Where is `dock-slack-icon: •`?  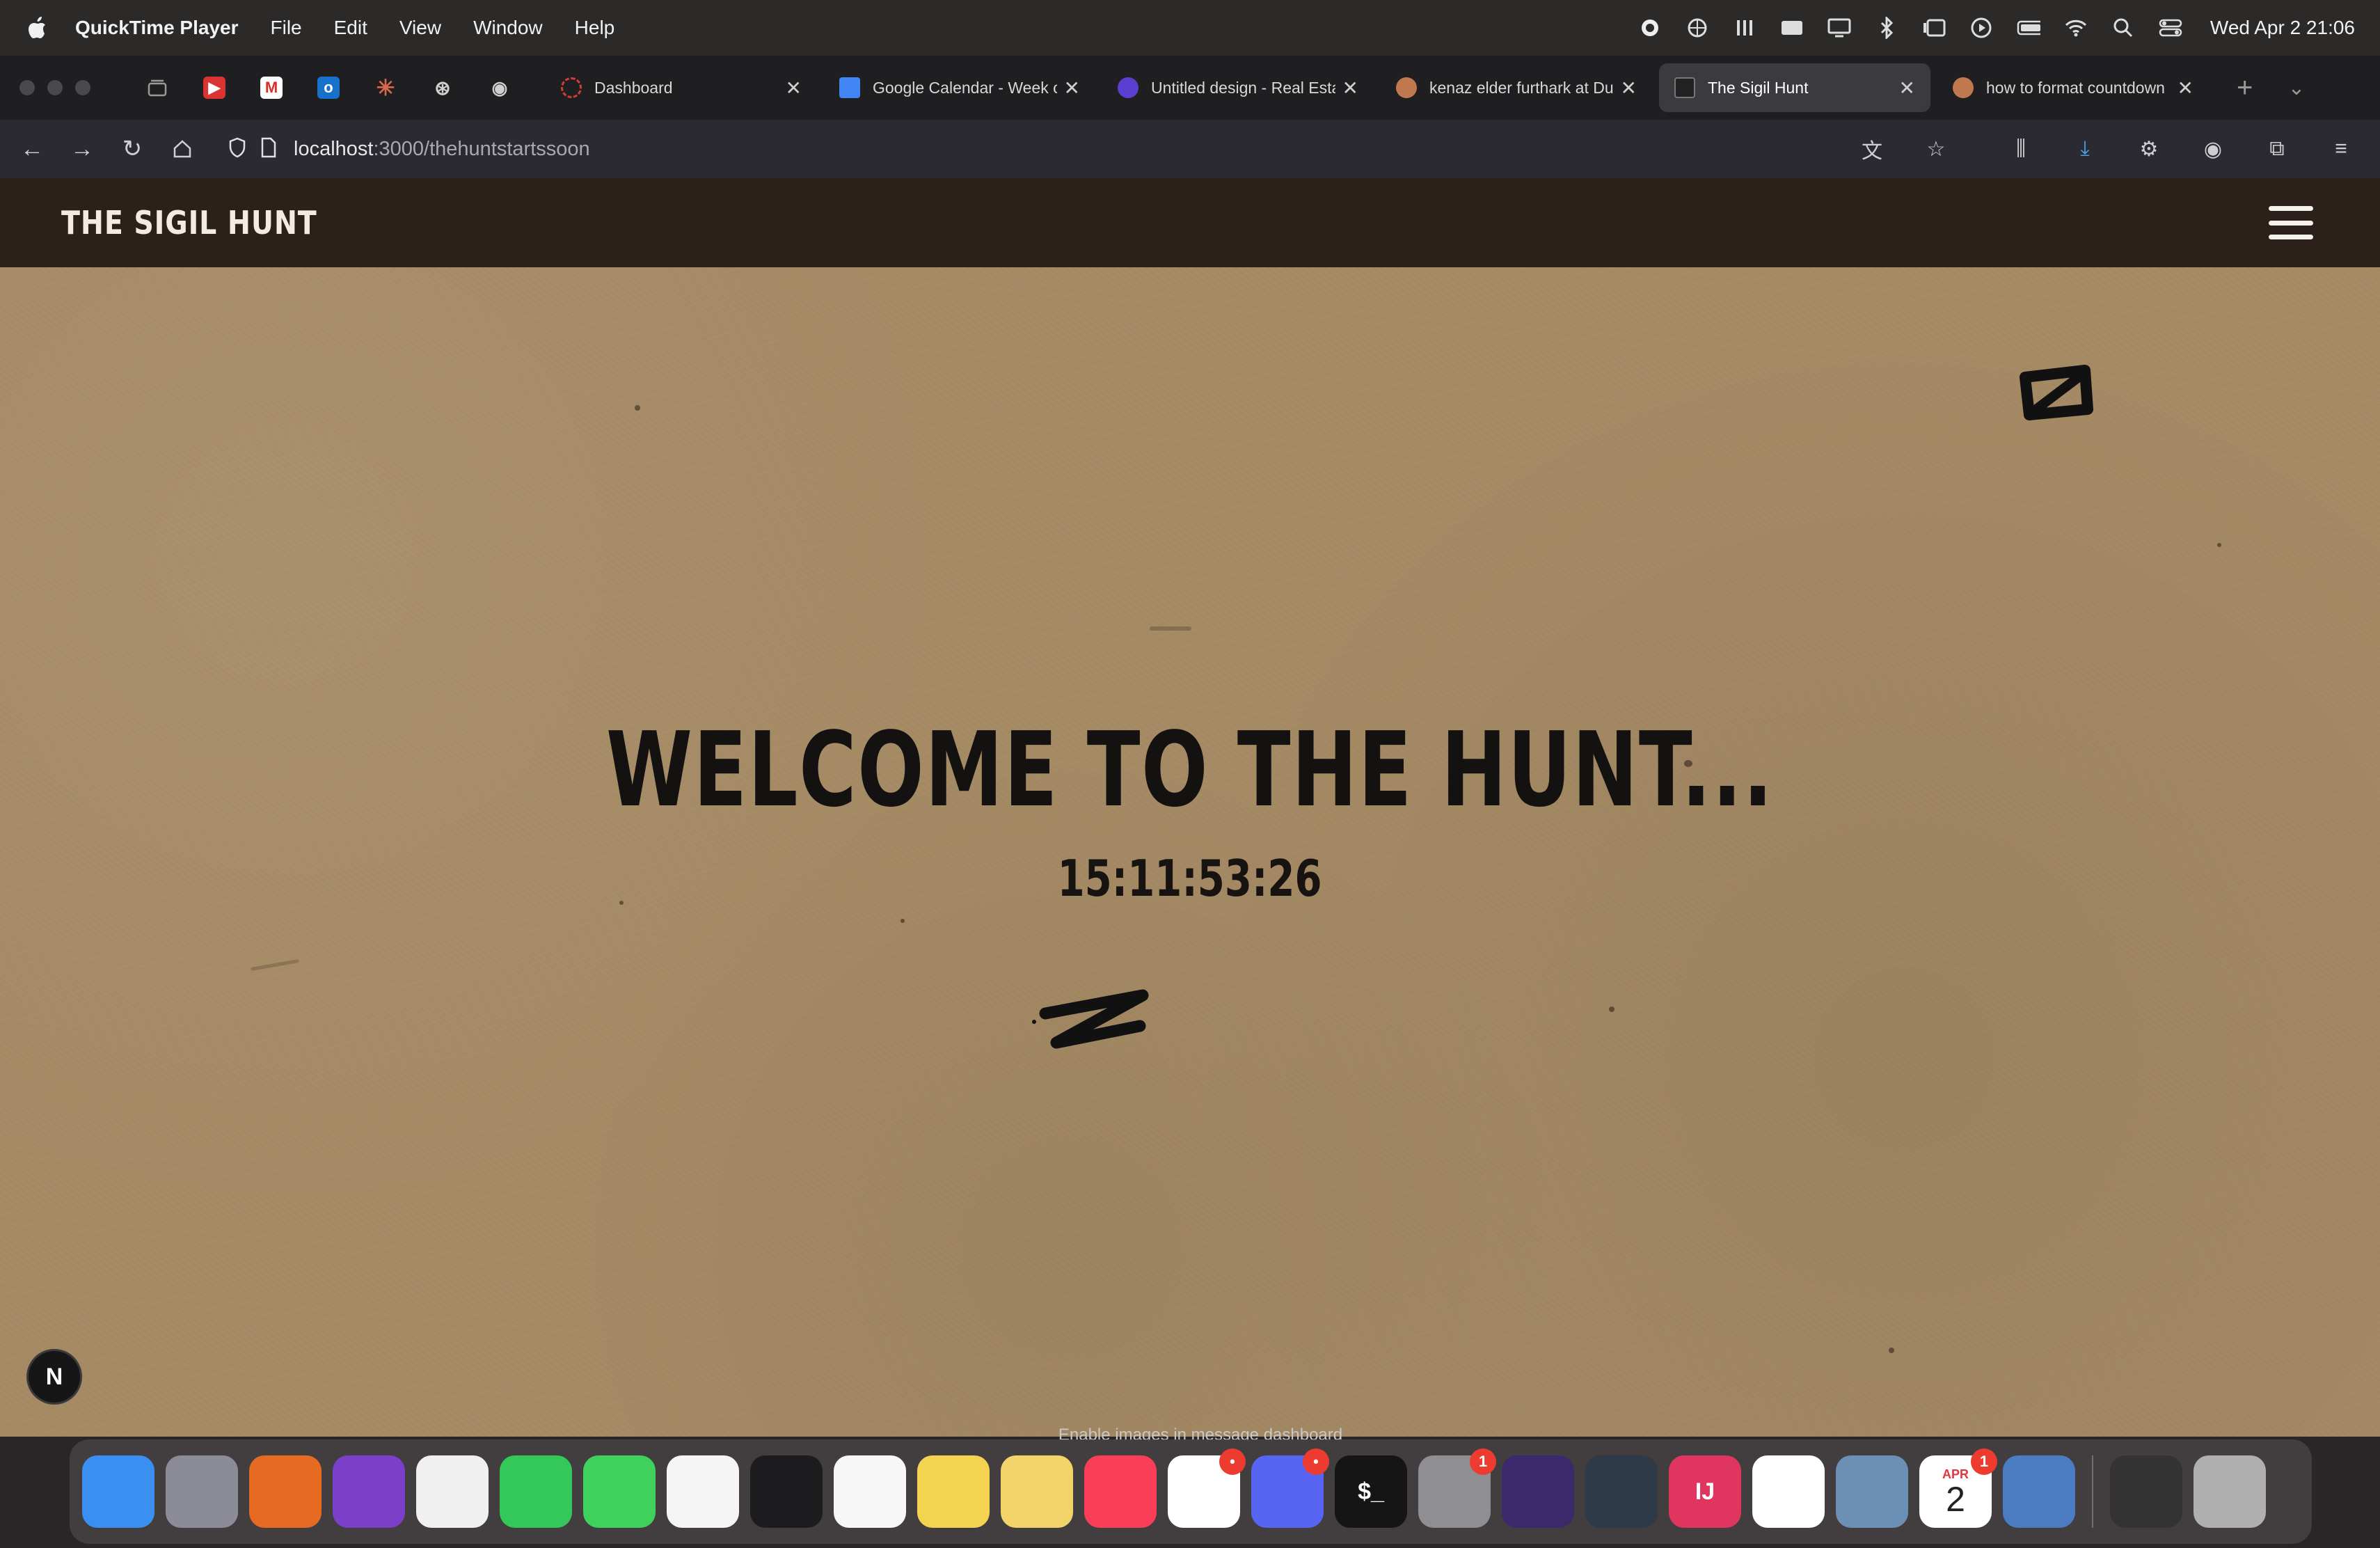 dock-slack-icon: • is located at coordinates (1207, 1488).